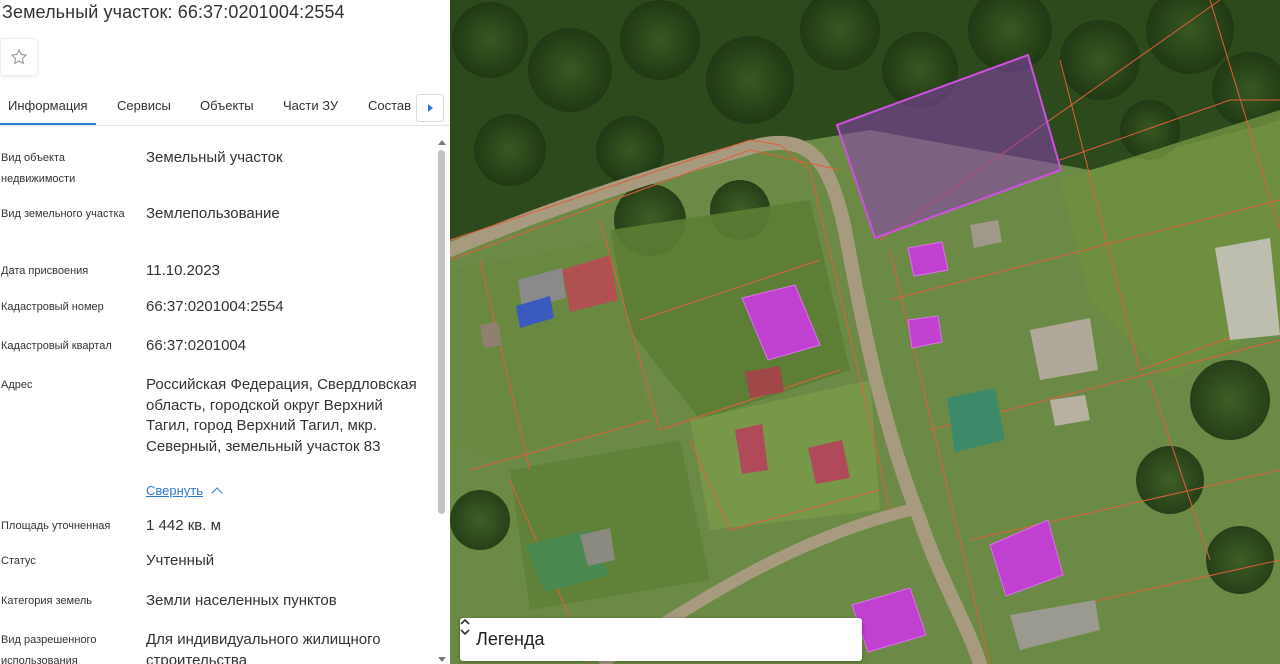 This screenshot has width=1280, height=664. I want to click on tab-objects: Объекты, so click(227, 105).